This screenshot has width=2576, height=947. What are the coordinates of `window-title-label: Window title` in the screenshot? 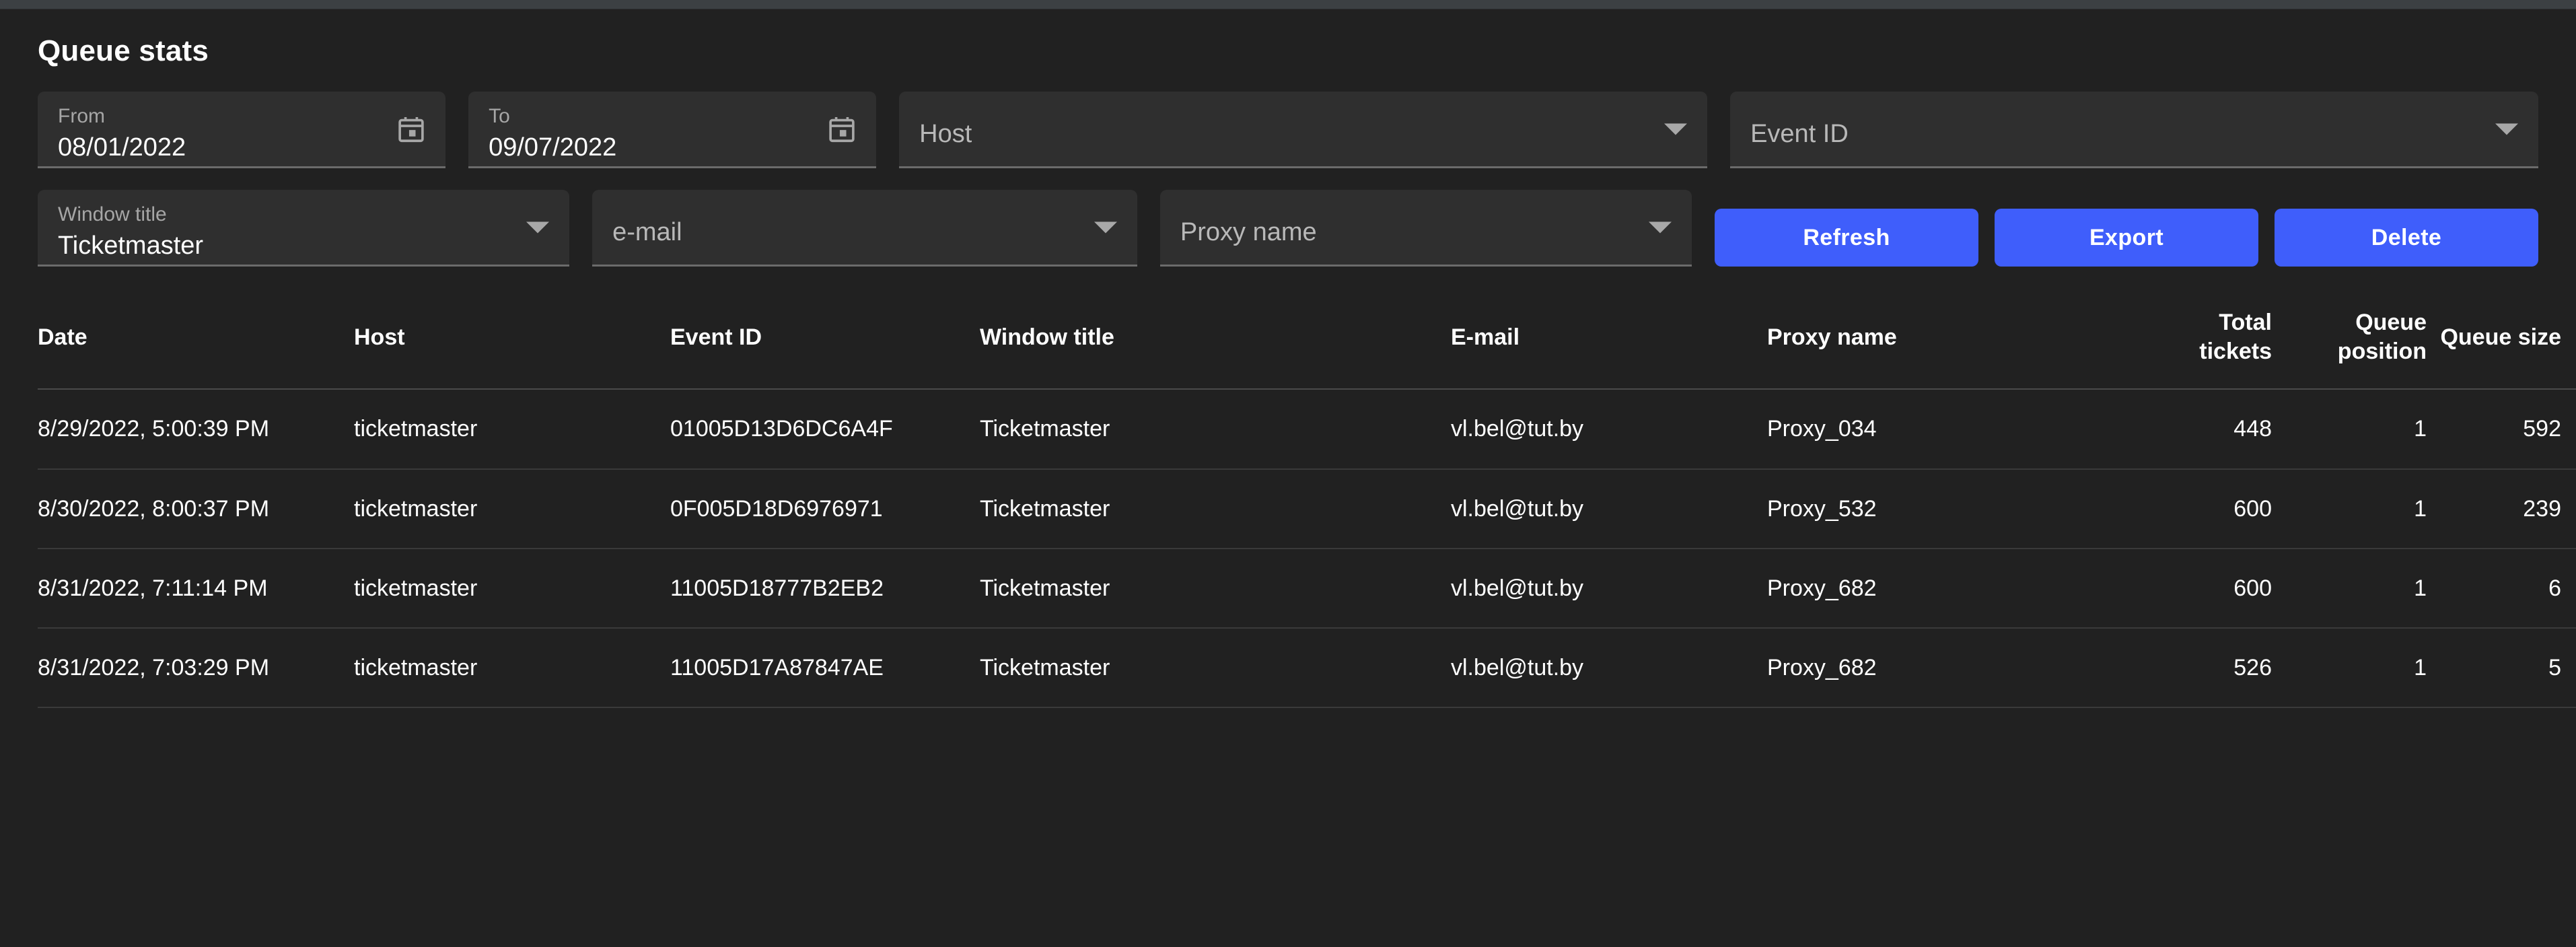 It's located at (112, 214).